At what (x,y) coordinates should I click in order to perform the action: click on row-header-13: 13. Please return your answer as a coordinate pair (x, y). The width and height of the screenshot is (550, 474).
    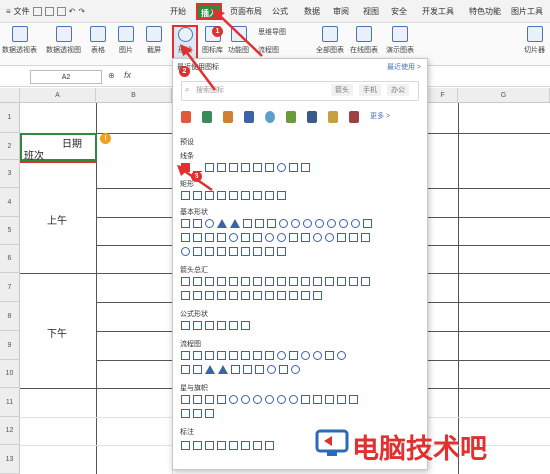
    Looking at the image, I should click on (10, 459).